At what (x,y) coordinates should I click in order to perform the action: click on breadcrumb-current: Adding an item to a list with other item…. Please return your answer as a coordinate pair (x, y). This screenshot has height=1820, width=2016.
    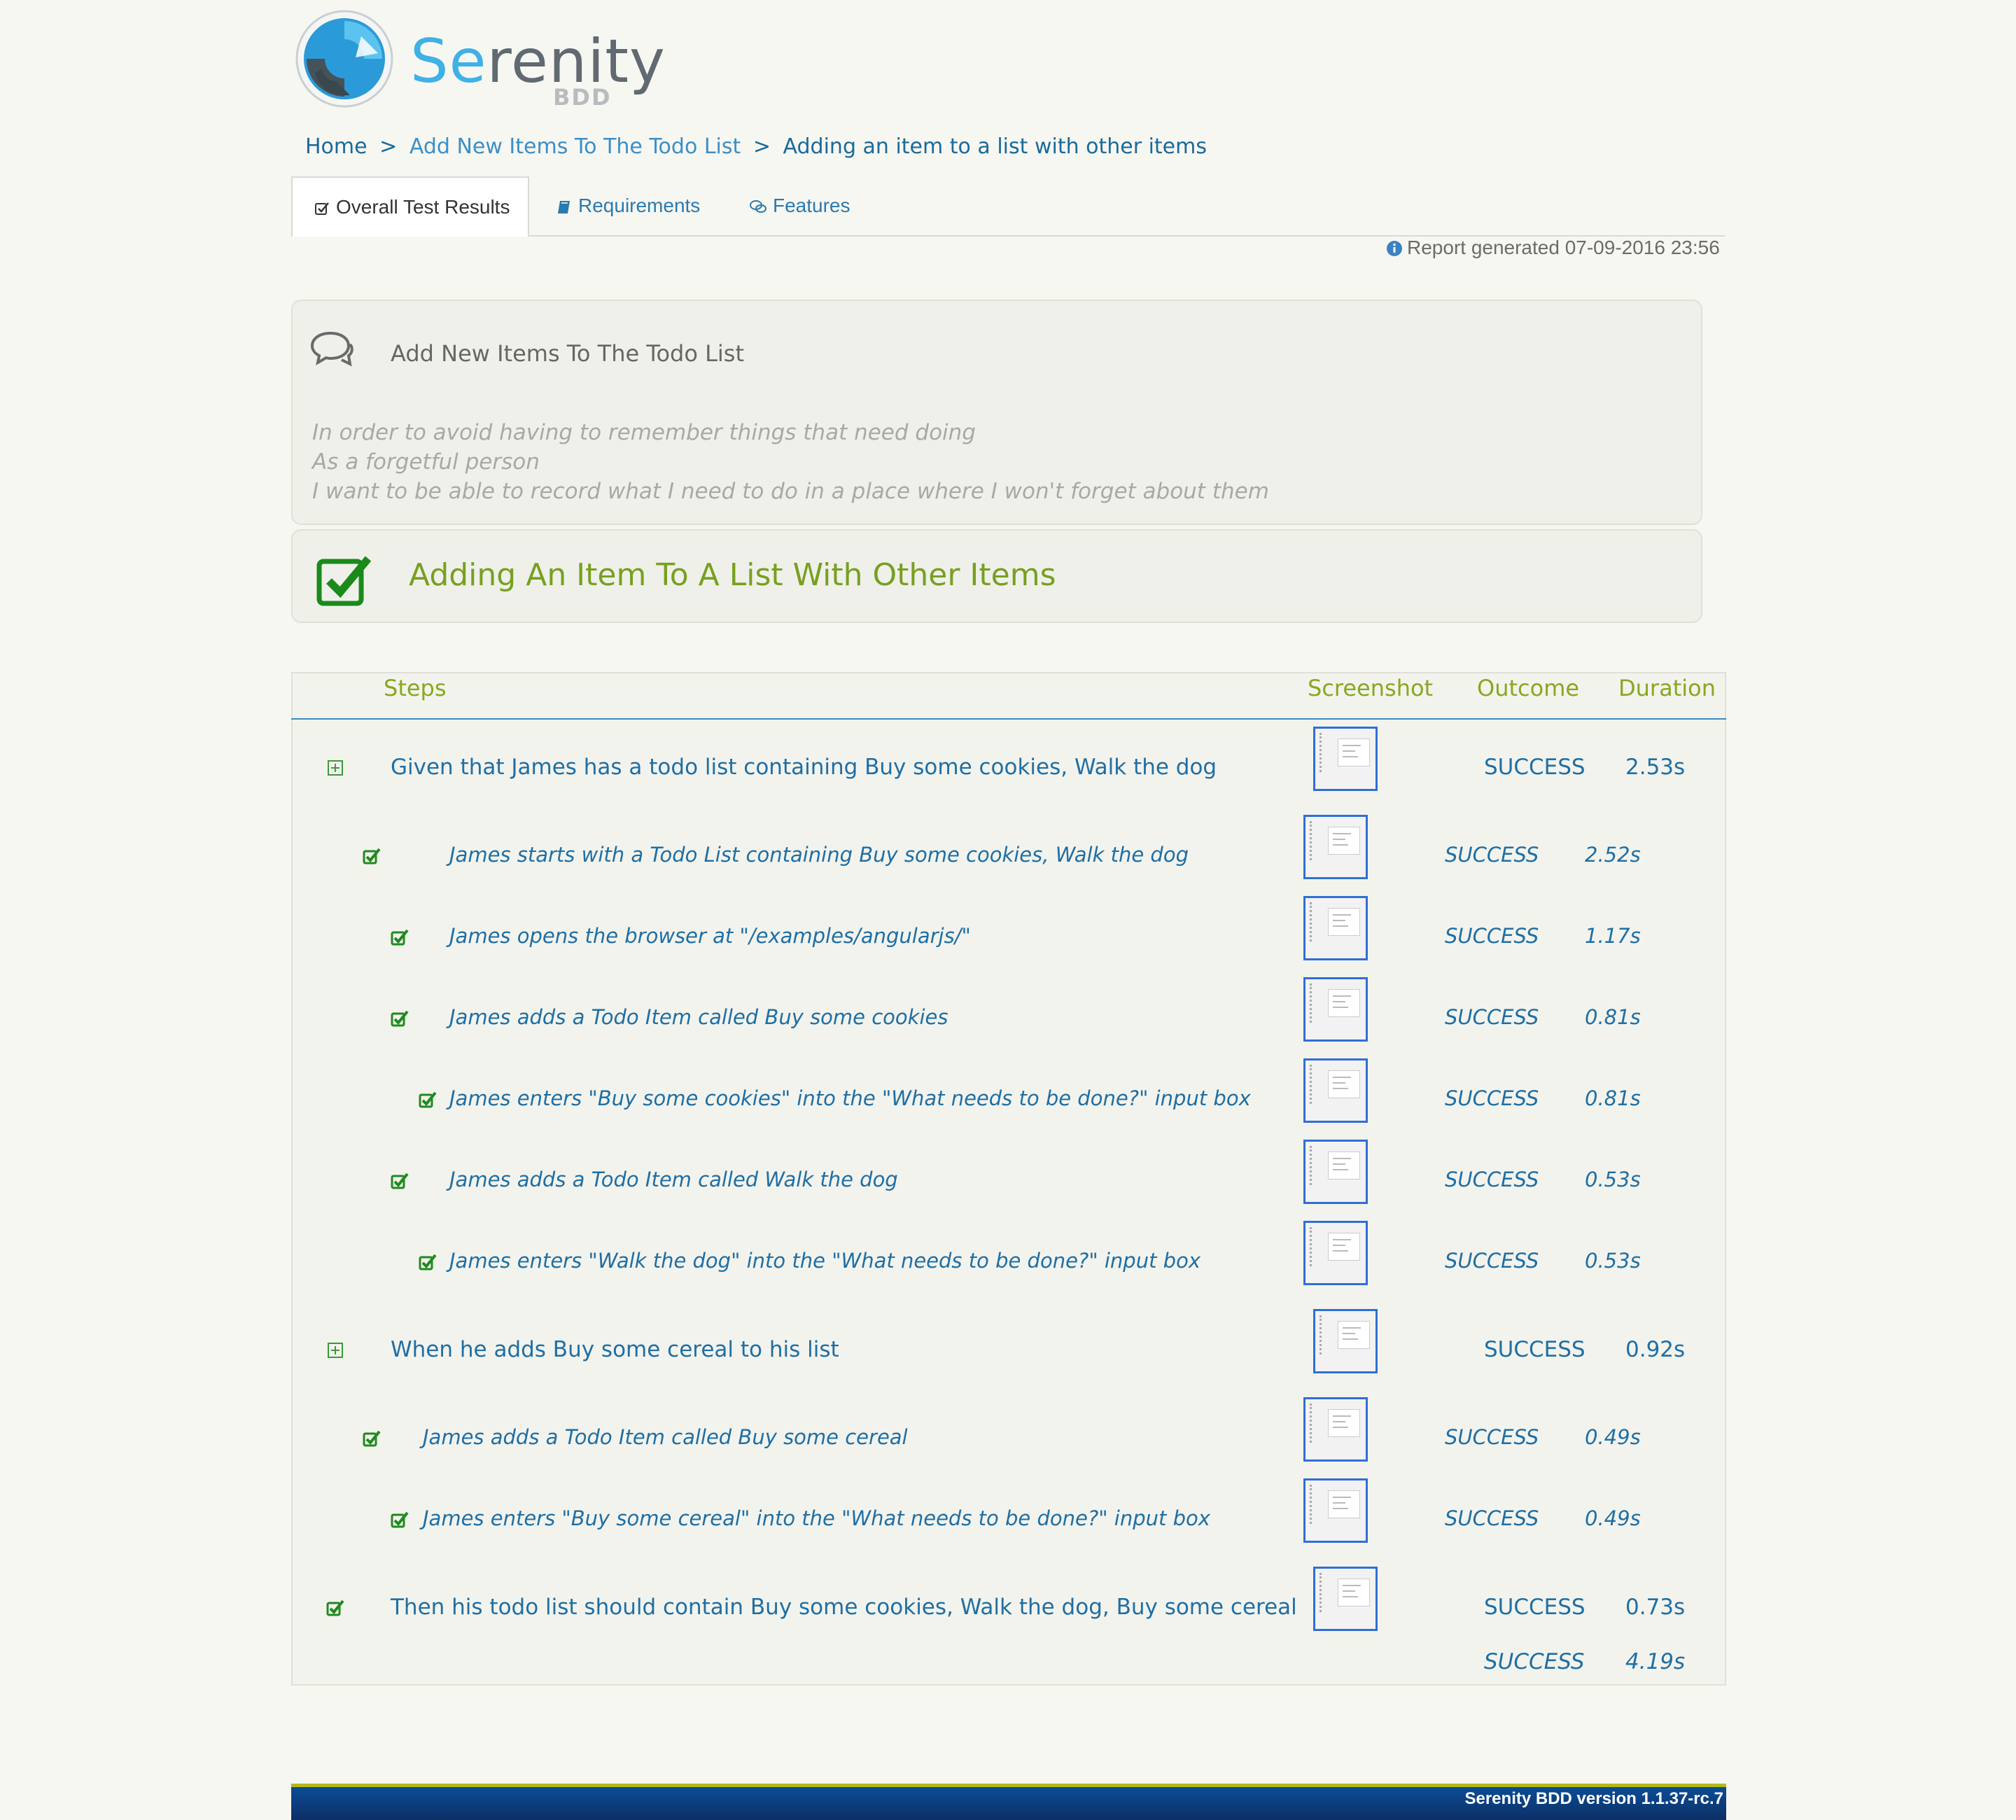
    Looking at the image, I should click on (995, 146).